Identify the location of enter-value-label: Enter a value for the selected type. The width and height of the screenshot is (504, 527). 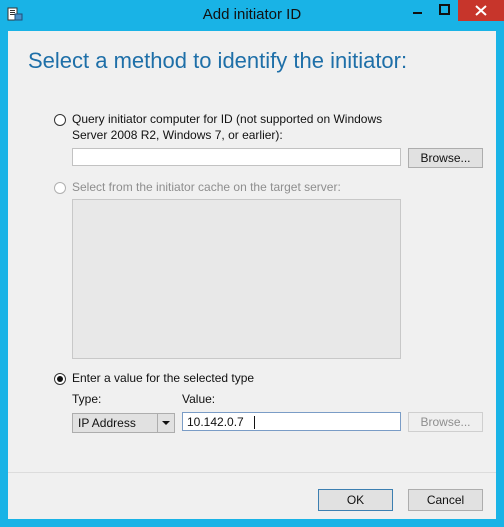
(163, 378).